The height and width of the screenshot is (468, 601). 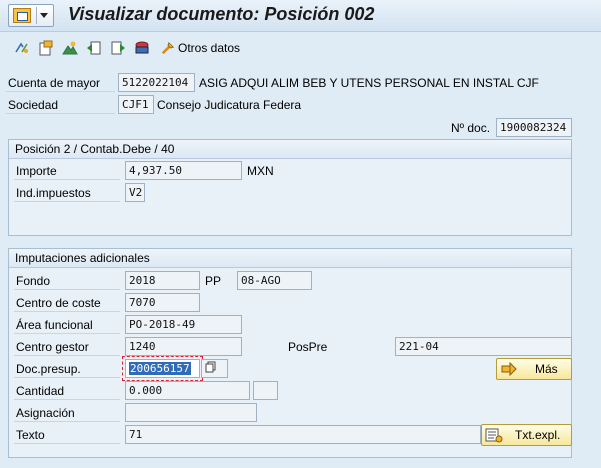 What do you see at coordinates (33, 281) in the screenshot?
I see `fondo-label: Fondo` at bounding box center [33, 281].